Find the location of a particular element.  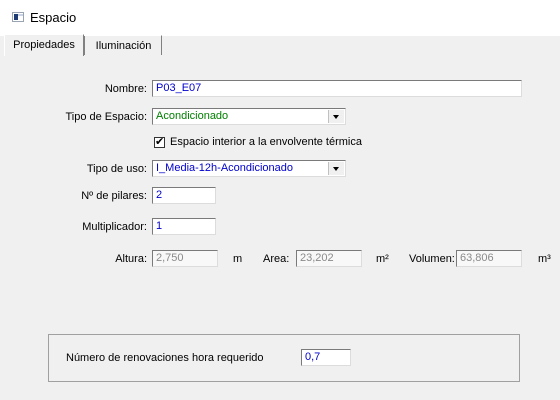

area-field: 23,202 is located at coordinates (329, 258).